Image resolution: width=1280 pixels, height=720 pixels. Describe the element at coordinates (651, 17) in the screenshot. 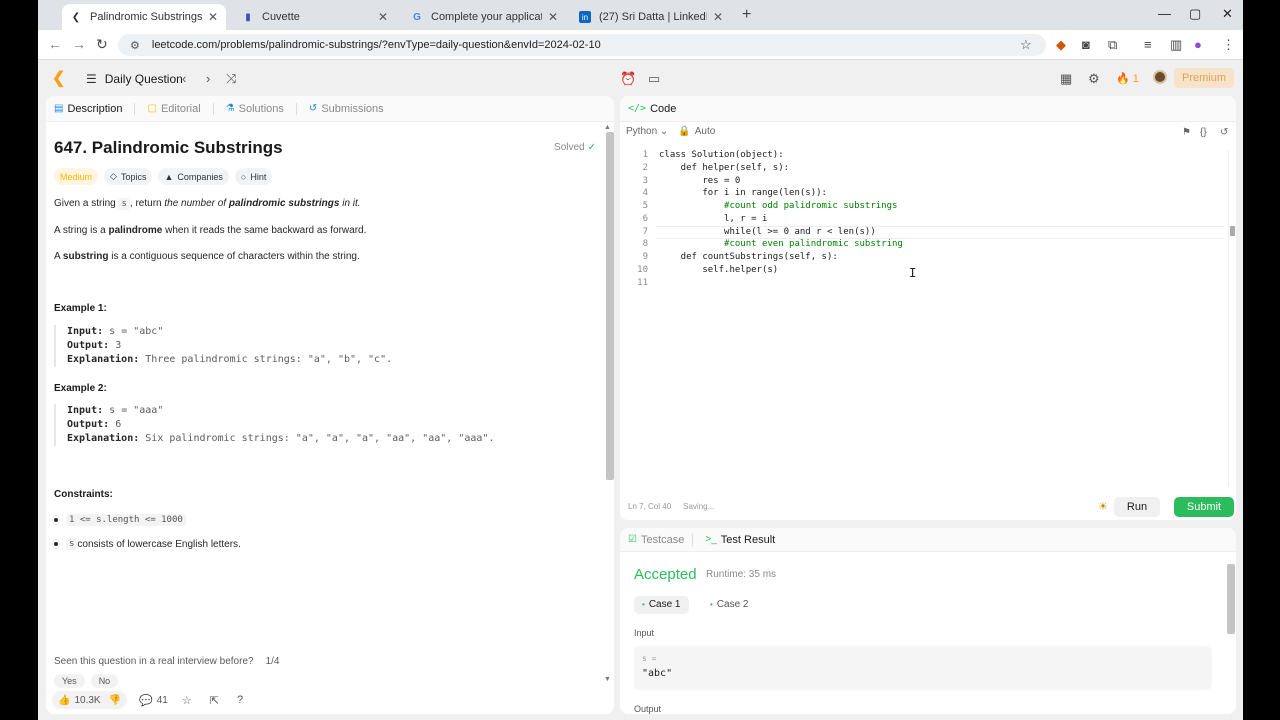

I see `browser-tab-linkedin: in (27) Sri Datta | LinkedIn ✕` at that location.